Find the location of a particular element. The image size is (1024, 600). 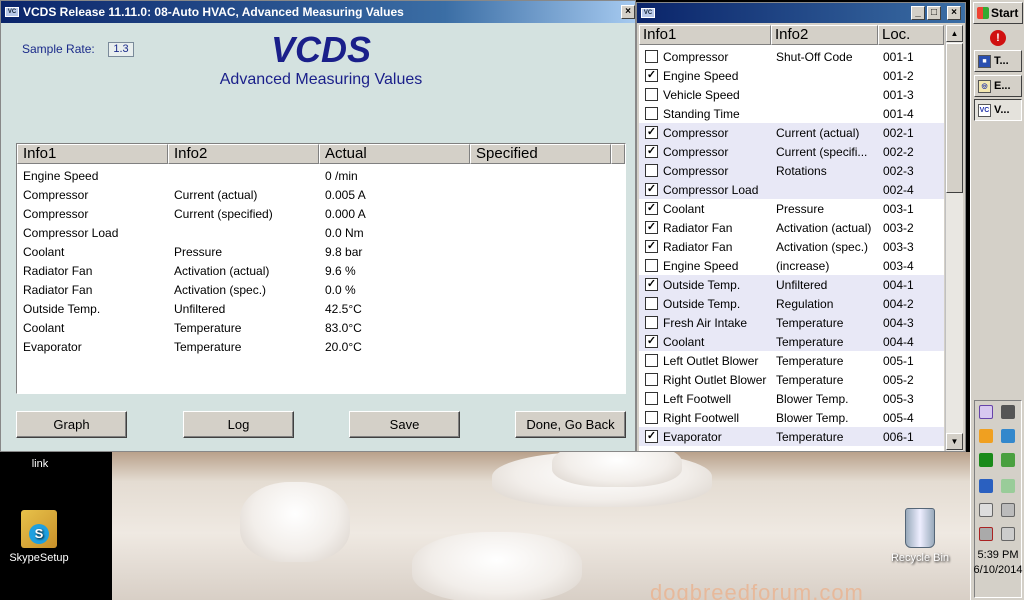

list-item: ✓ Compressor Current (actual) 002-1 is located at coordinates (791, 132).